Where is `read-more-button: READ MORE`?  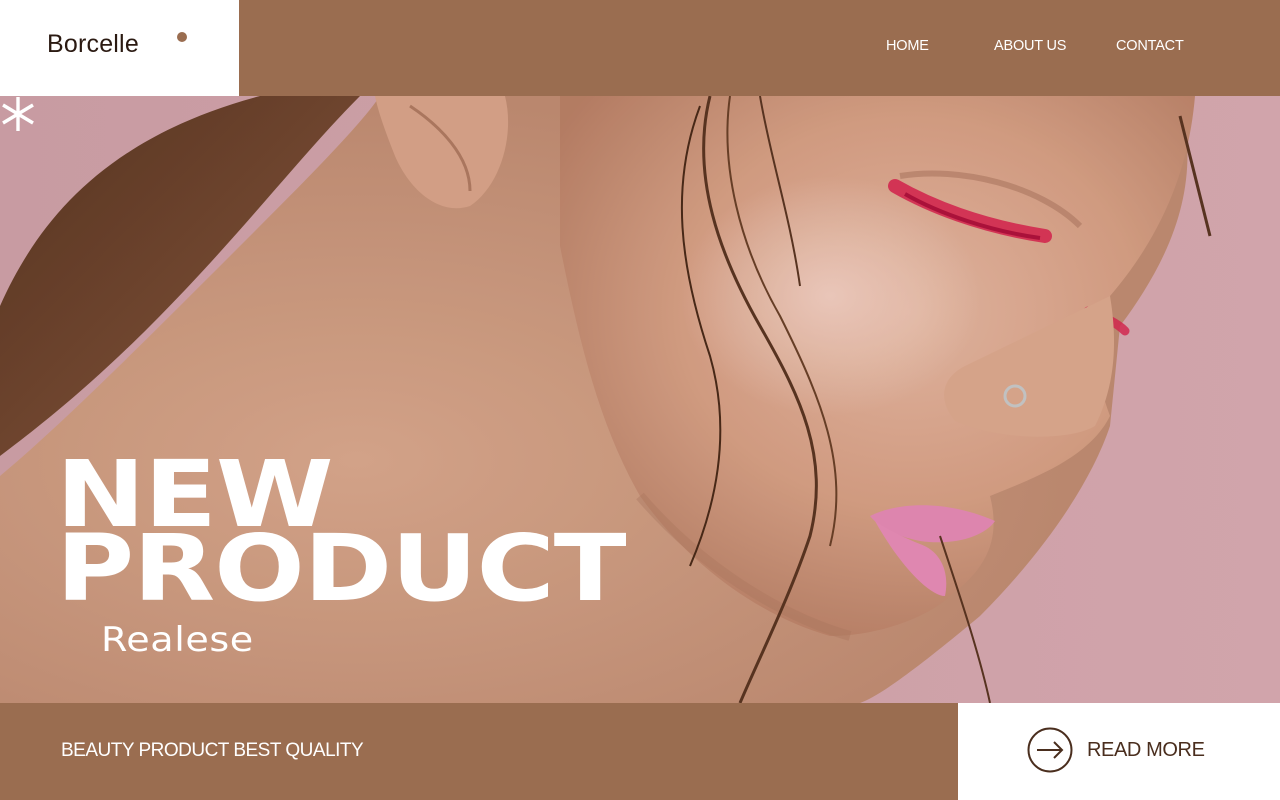
read-more-button: READ MORE is located at coordinates (1119, 751).